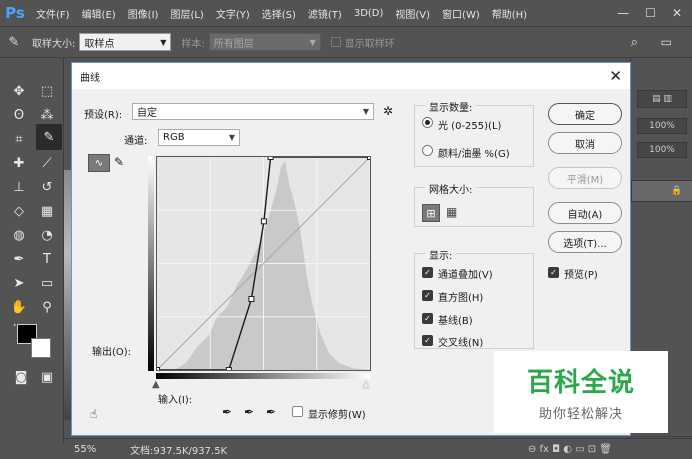 The image size is (692, 459). I want to click on light-label: 光 (0-255)(L), so click(470, 126).